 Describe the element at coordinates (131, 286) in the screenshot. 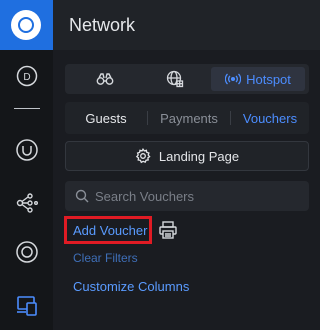

I see `customize-columns-link: Customize Columns` at that location.